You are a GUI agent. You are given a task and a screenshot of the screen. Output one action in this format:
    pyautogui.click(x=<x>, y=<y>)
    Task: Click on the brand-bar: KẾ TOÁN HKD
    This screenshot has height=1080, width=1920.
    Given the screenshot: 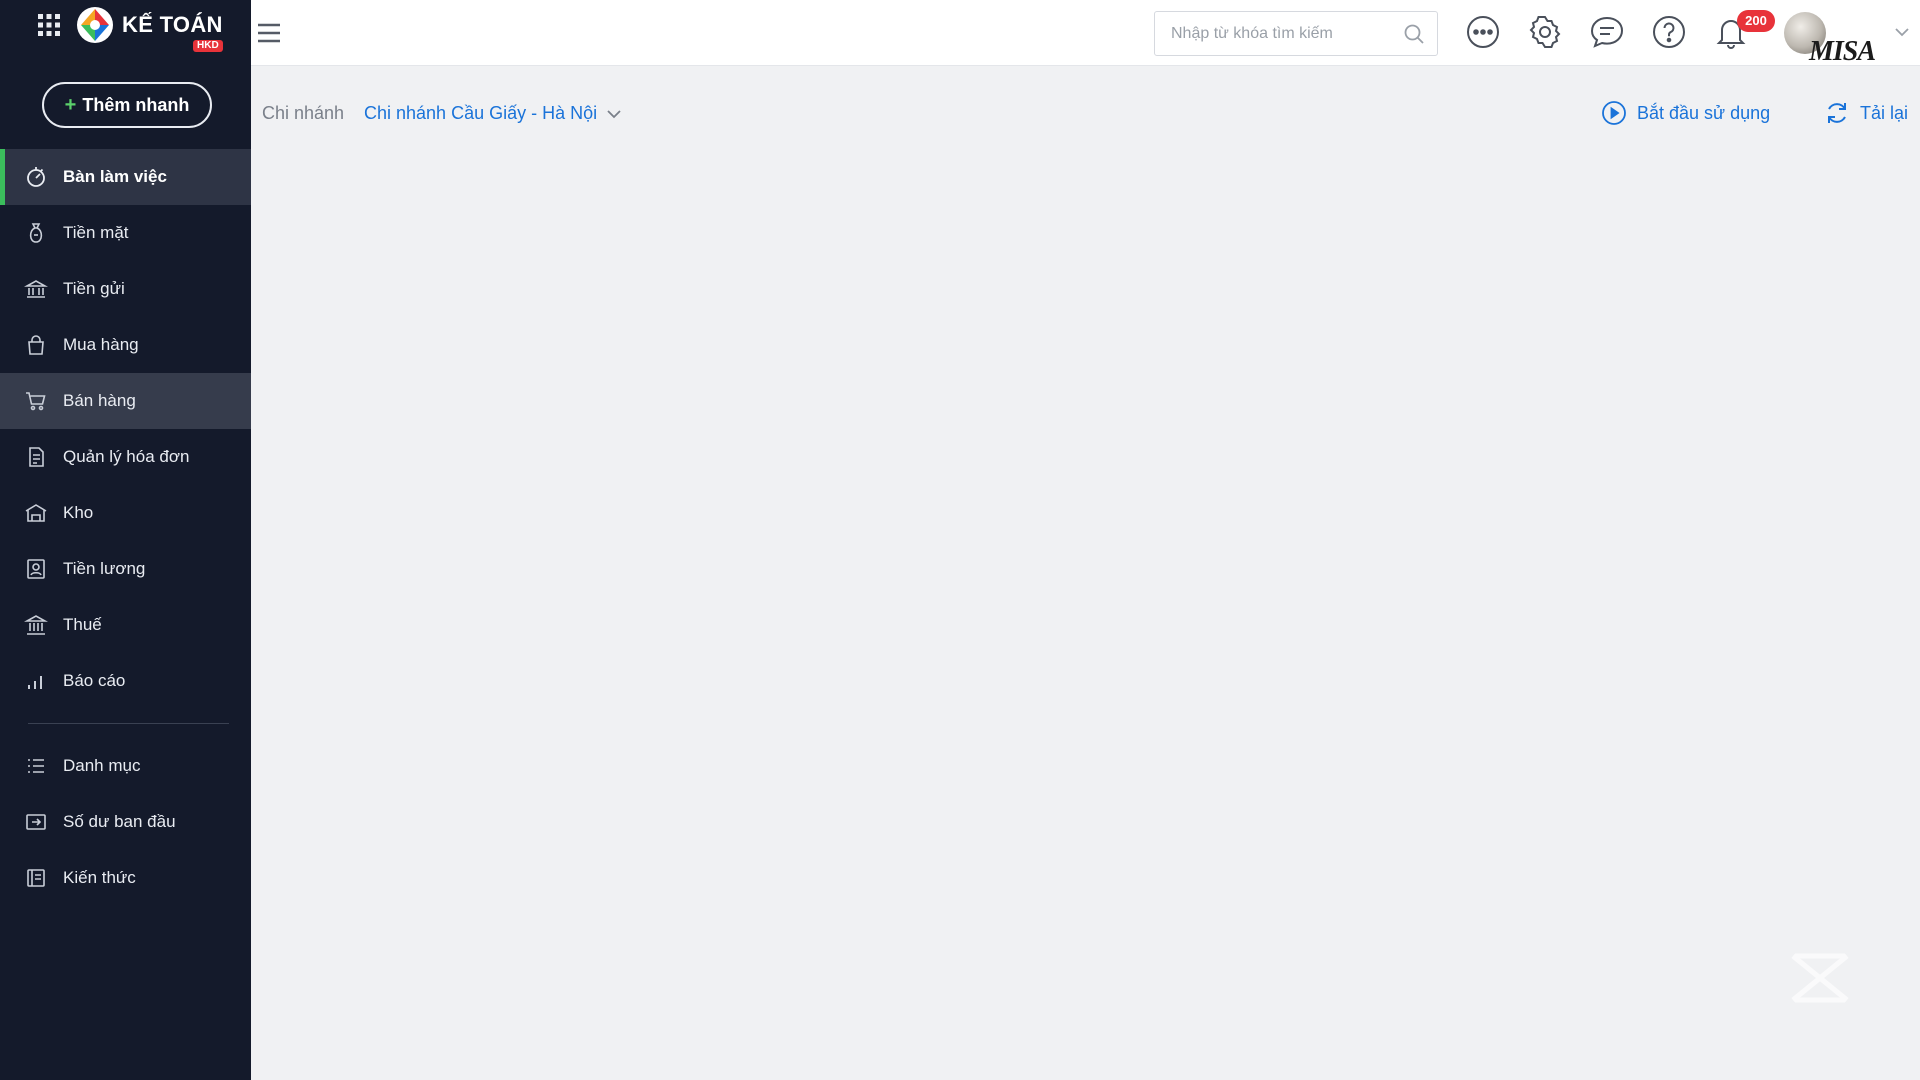 What is the action you would take?
    pyautogui.click(x=125, y=26)
    